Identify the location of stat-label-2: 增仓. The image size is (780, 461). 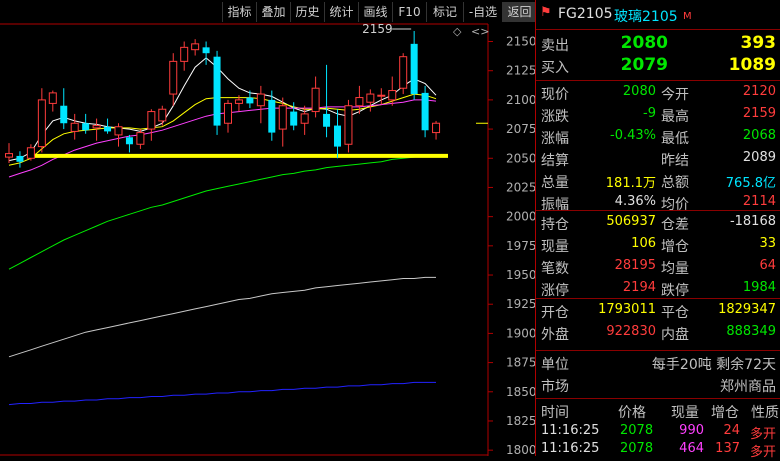
(675, 247).